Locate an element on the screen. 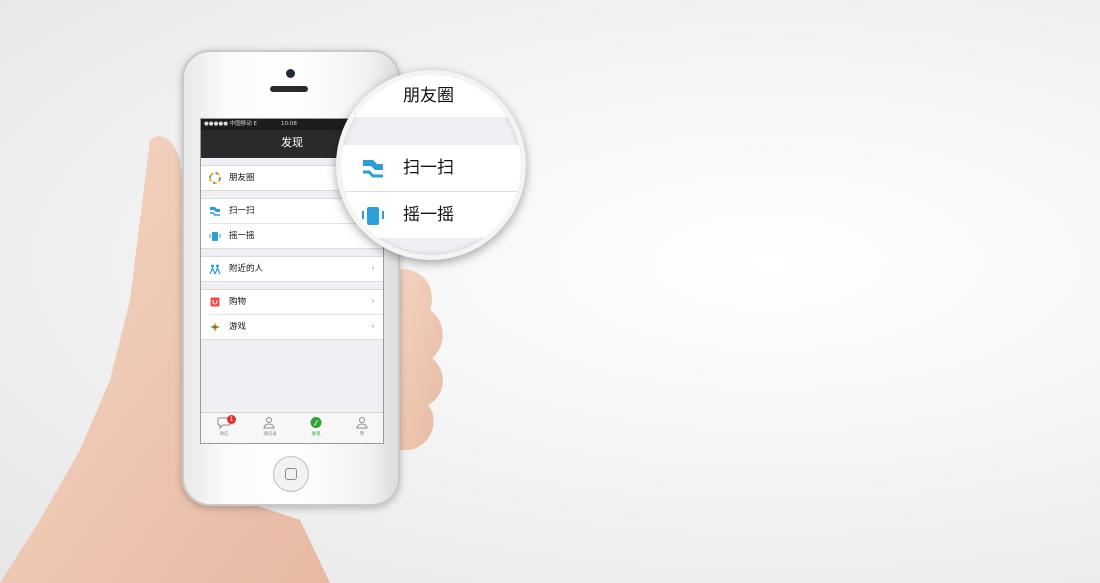 This screenshot has width=1100, height=583. list-item-label: 附近的人 is located at coordinates (246, 269).